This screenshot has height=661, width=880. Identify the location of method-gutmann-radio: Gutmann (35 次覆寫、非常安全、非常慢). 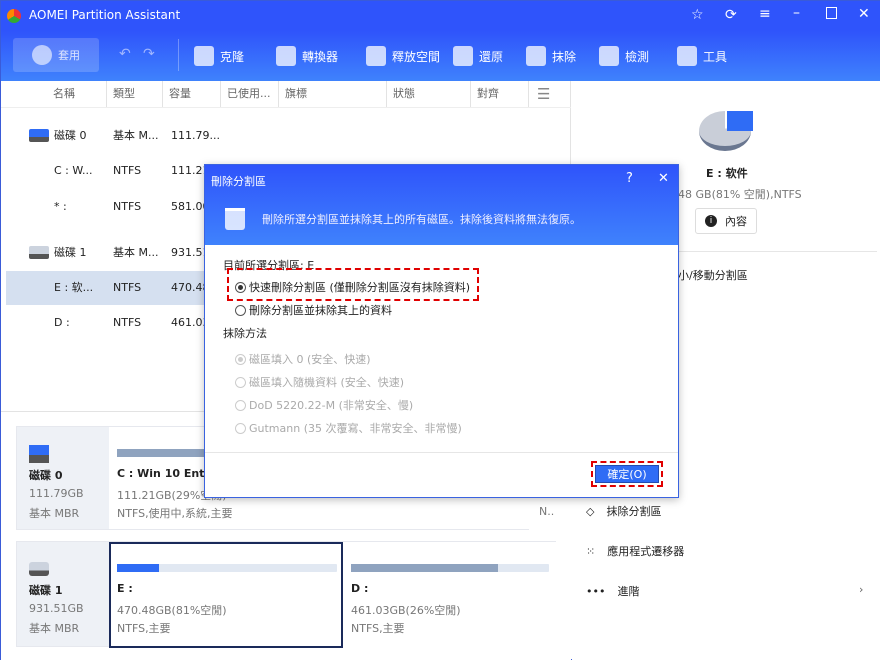
(348, 428).